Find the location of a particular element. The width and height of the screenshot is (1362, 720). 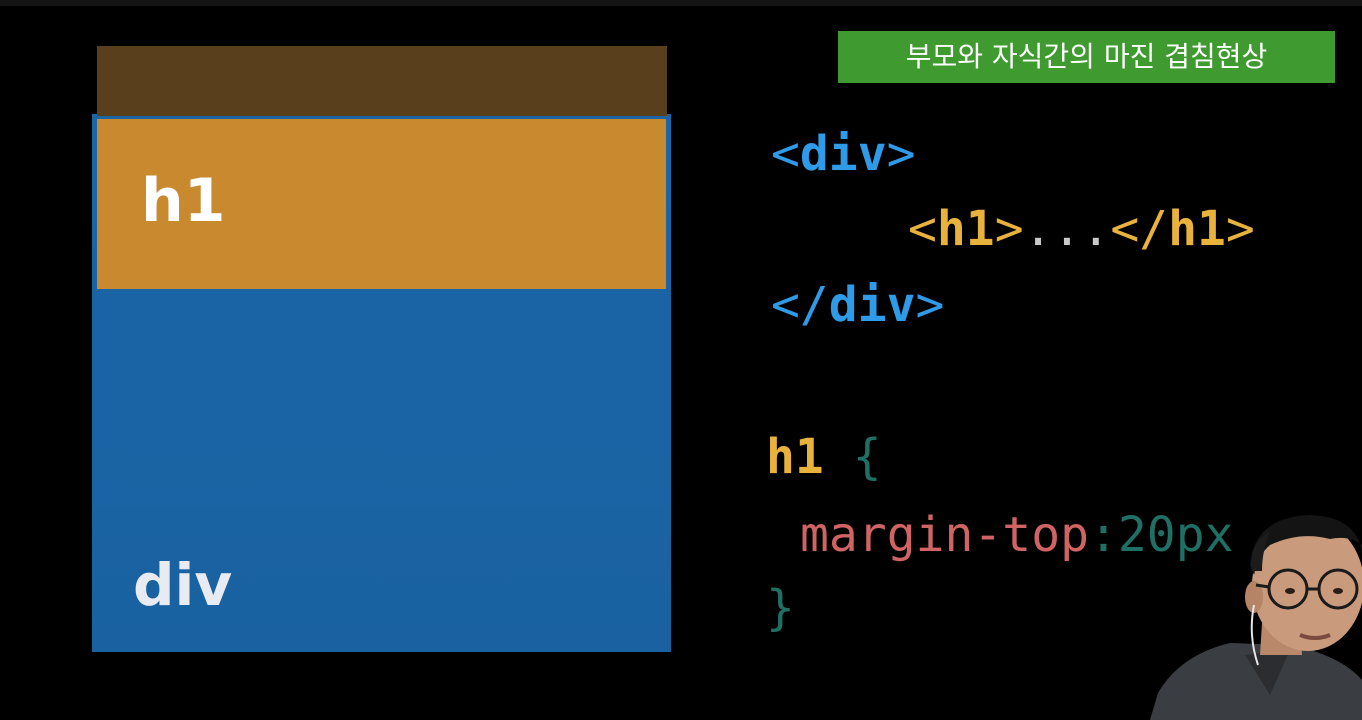

code-line-div-close: </div> is located at coordinates (857, 305).